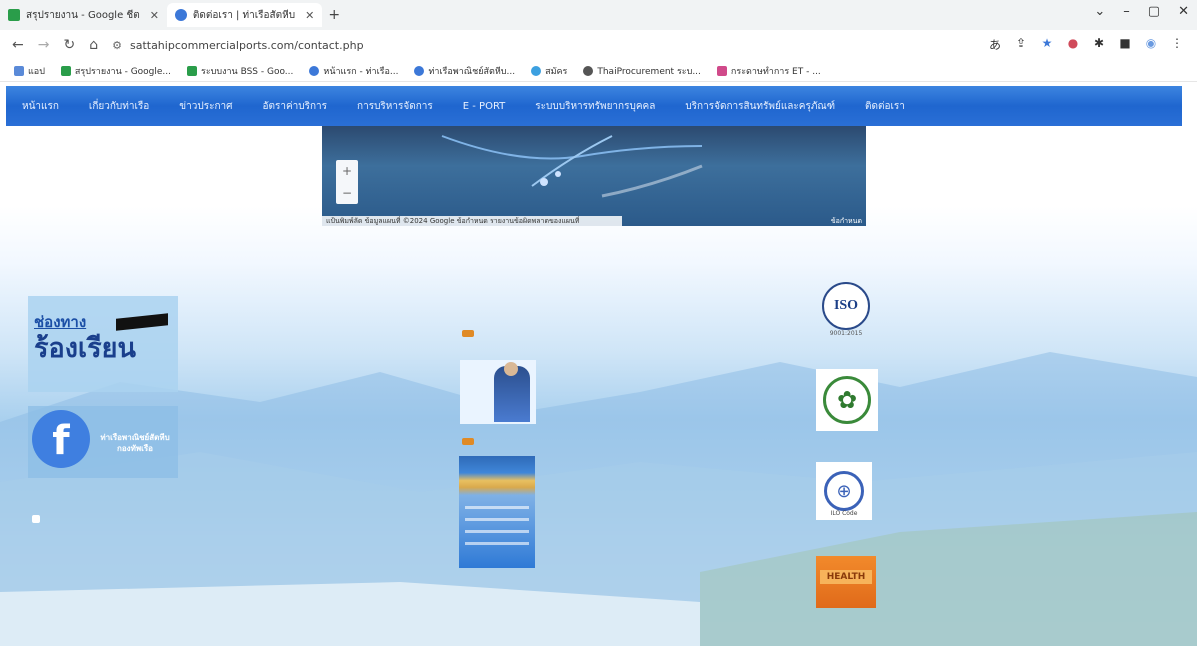 The image size is (1197, 646). What do you see at coordinates (1086, 44) in the screenshot?
I see `toolbar-icons: あ ⇪ ★ ● ✱ ■ ◉ ⋮` at bounding box center [1086, 44].